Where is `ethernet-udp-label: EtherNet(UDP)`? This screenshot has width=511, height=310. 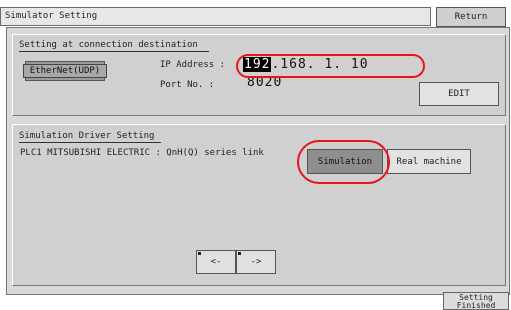 ethernet-udp-label: EtherNet(UDP) is located at coordinates (65, 71).